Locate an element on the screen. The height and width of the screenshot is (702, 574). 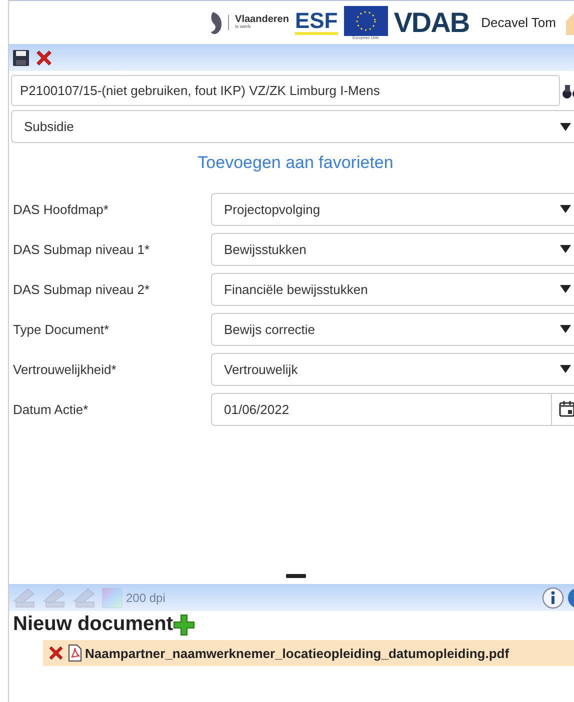
file-name: Naampartner_naamwerknemer_locatieopleiding_datumopleiding.pdf is located at coordinates (297, 653).